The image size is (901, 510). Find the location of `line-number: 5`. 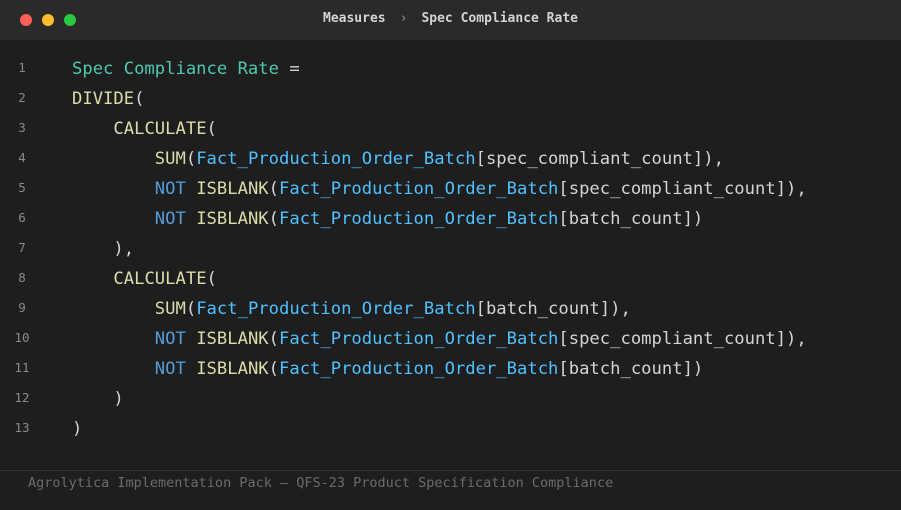

line-number: 5 is located at coordinates (22, 187).